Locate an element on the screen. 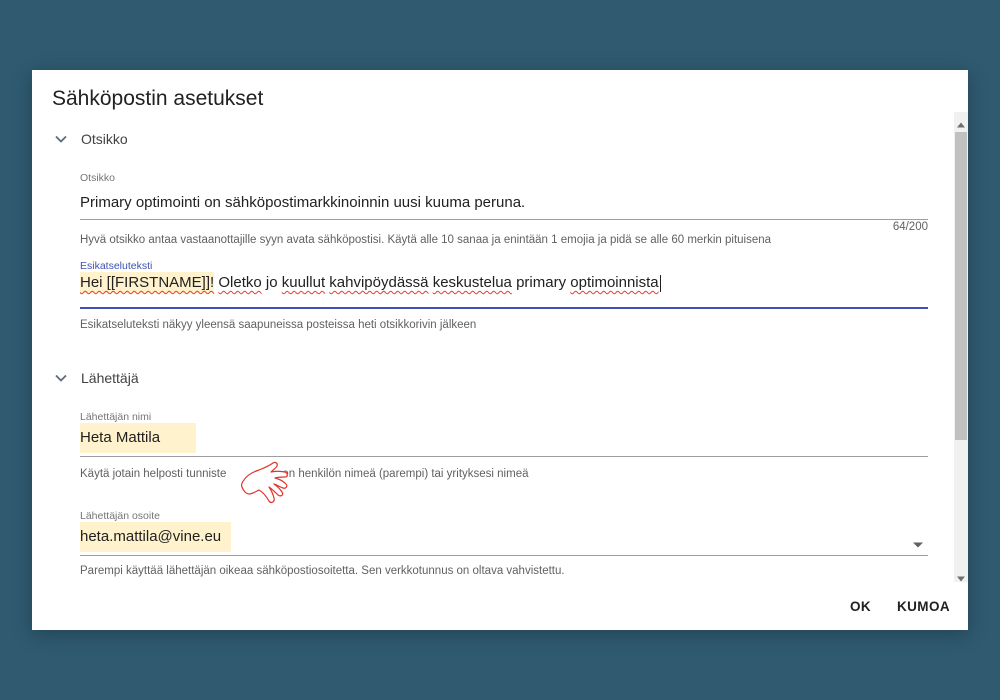 Image resolution: width=1000 pixels, height=700 pixels. preview-word: primary is located at coordinates (541, 282).